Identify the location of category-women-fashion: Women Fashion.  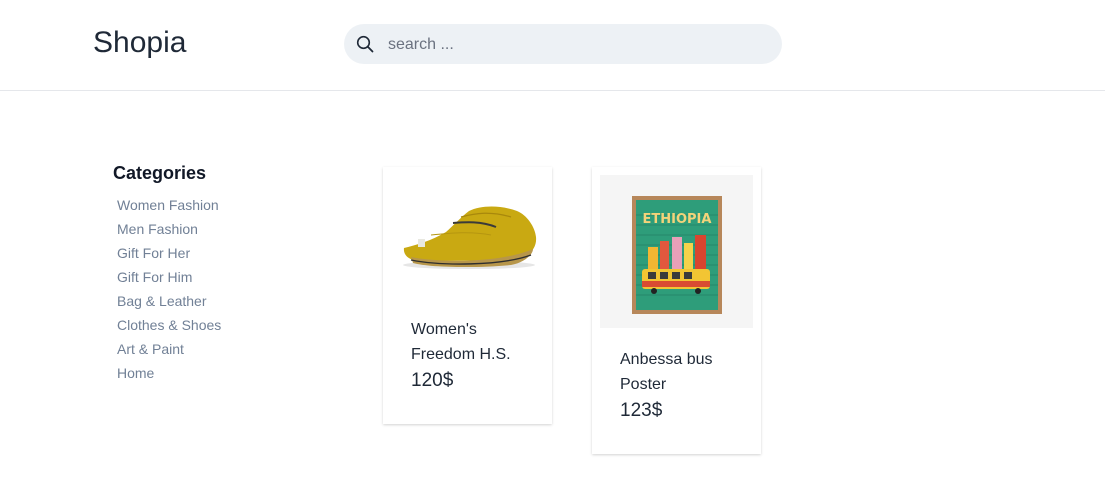
(213, 205).